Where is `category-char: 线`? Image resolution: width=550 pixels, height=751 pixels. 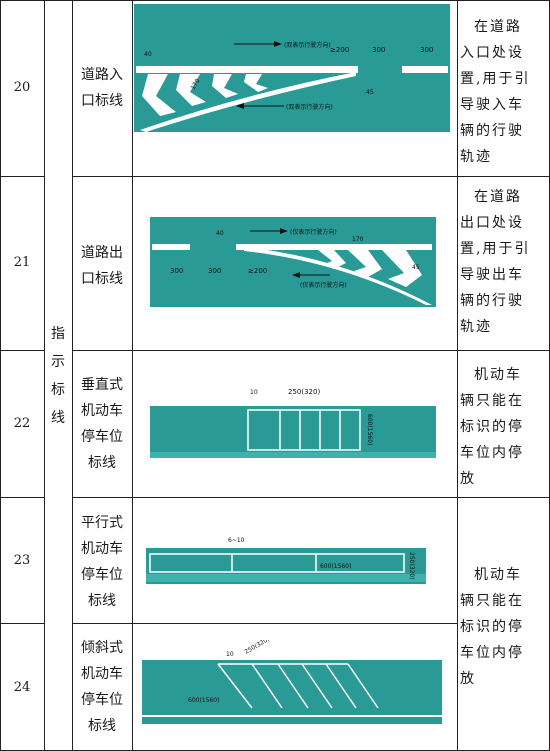
category-char: 线 is located at coordinates (58, 418).